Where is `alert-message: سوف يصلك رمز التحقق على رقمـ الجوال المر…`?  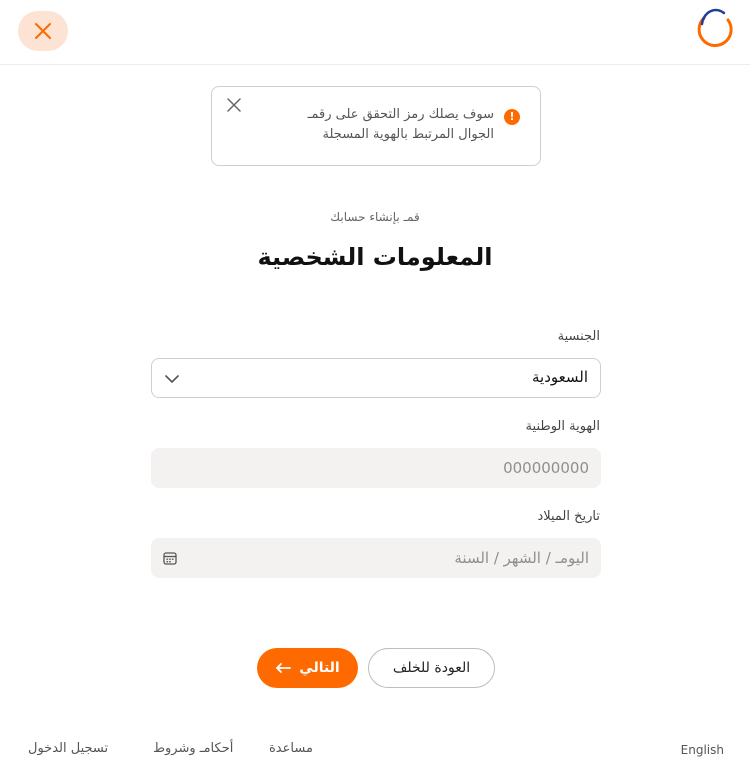
alert-message: سوف يصلك رمز التحقق على رقمـ الجوال المر… is located at coordinates (379, 125).